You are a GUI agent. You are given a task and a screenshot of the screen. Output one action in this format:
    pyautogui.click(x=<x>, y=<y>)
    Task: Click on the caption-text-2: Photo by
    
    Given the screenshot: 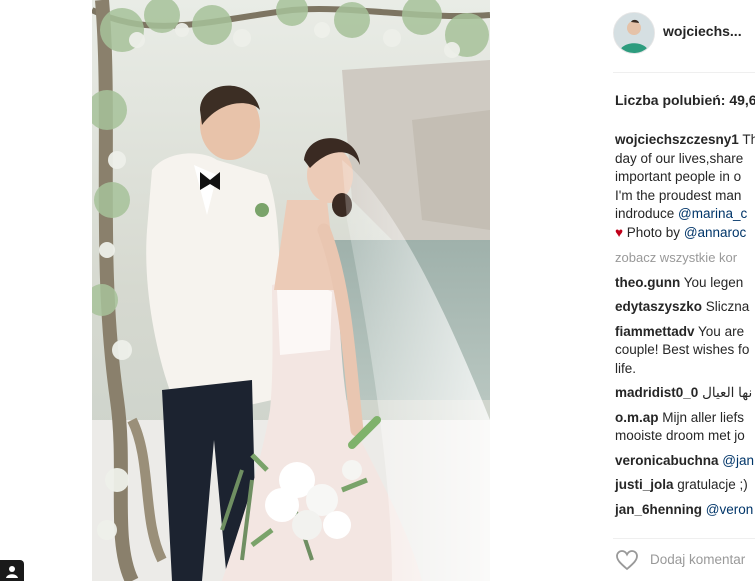 What is the action you would take?
    pyautogui.click(x=653, y=232)
    